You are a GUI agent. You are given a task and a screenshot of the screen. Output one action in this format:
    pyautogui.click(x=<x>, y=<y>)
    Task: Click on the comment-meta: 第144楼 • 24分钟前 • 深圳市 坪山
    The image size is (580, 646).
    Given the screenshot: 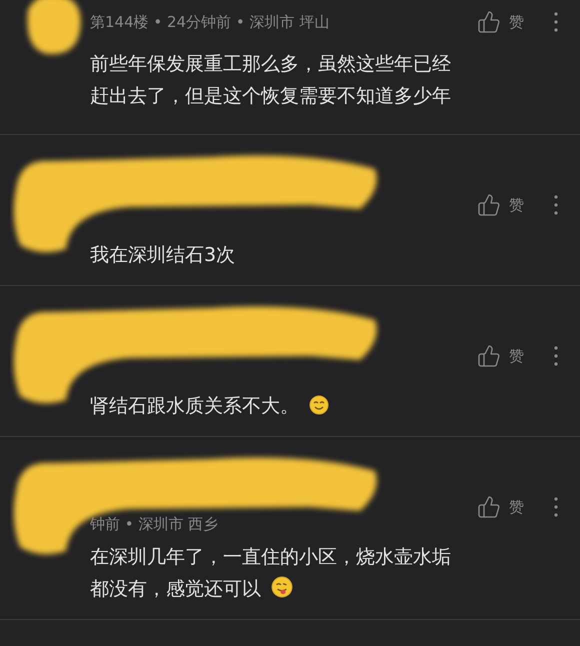 What is the action you would take?
    pyautogui.click(x=210, y=22)
    